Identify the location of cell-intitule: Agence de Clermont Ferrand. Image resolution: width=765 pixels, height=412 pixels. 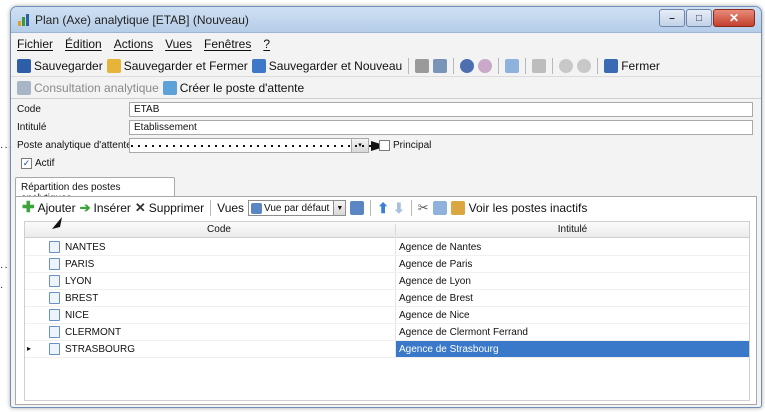
(572, 332).